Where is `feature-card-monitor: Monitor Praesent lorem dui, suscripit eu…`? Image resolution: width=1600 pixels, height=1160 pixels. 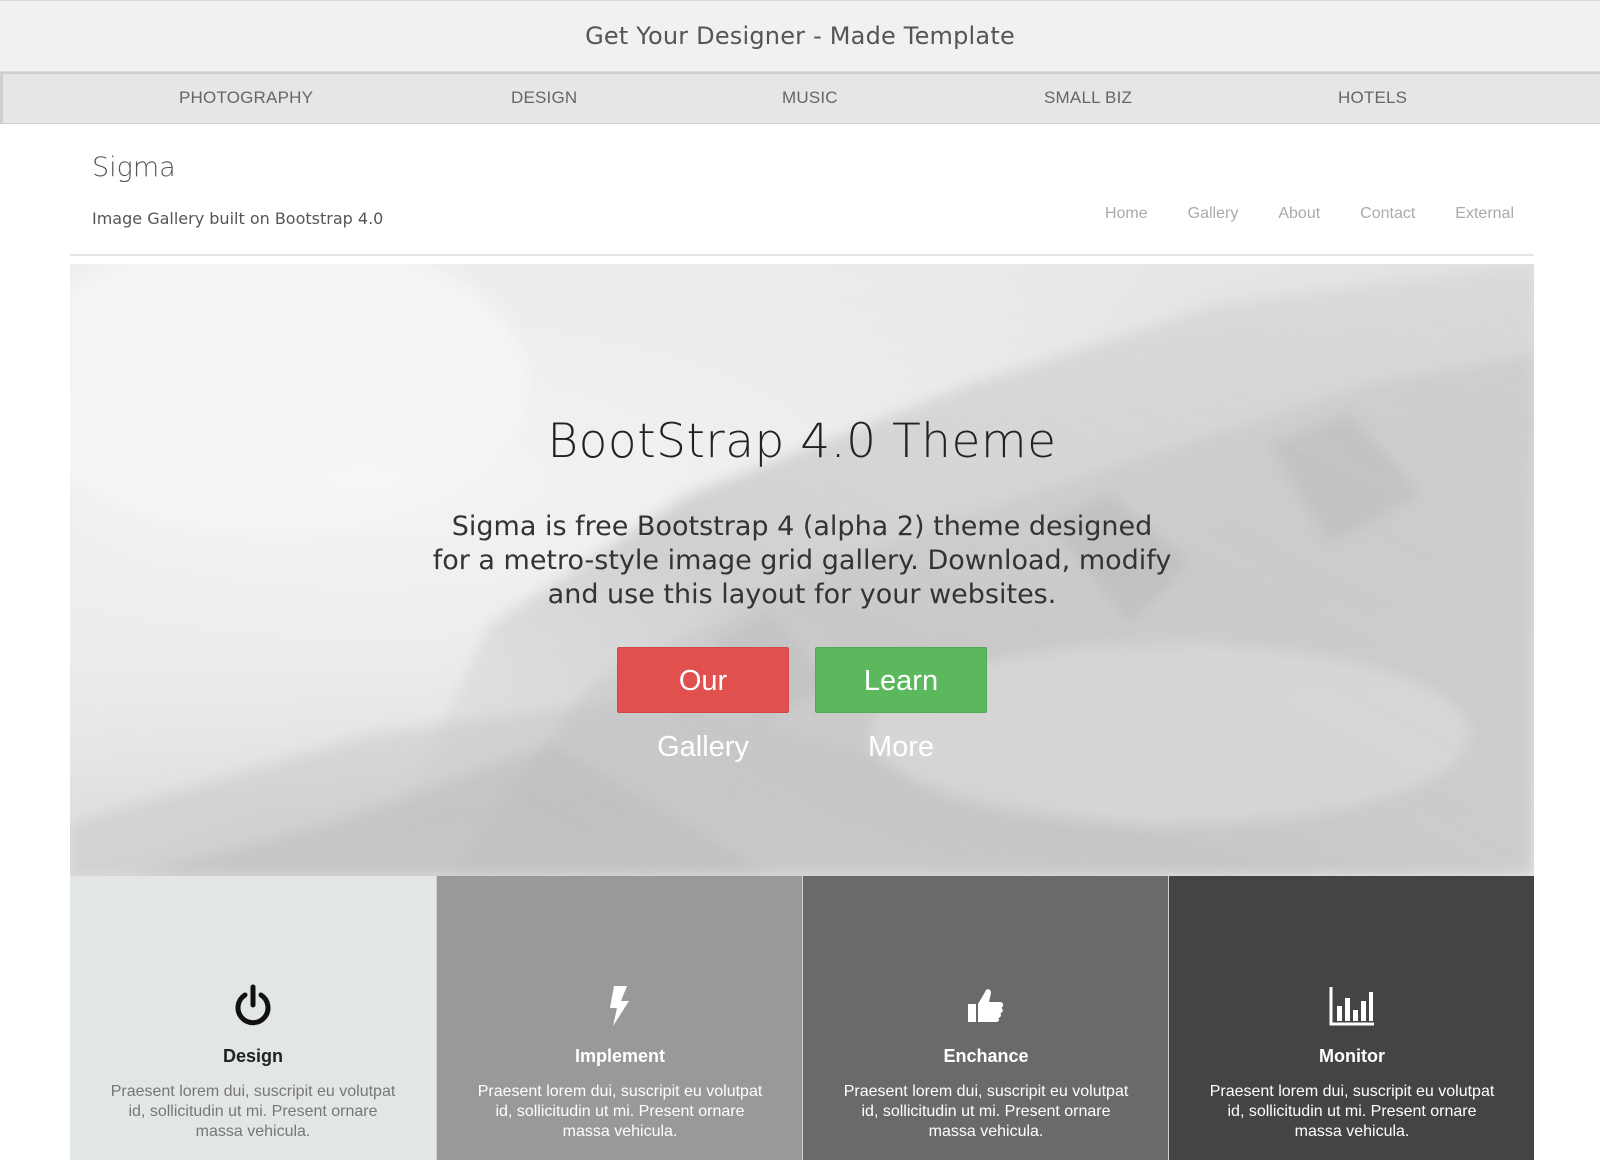 feature-card-monitor: Monitor Praesent lorem dui, suscripit eu… is located at coordinates (1351, 1018).